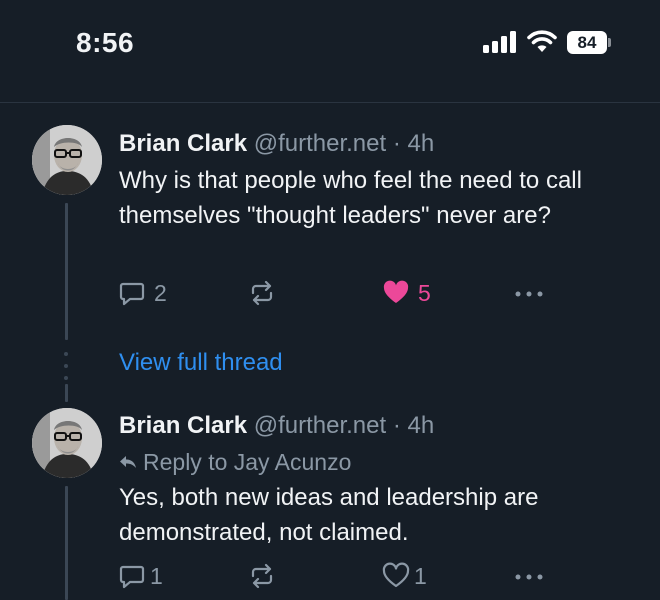 The width and height of the screenshot is (660, 600). I want to click on like-count: 5, so click(424, 292).